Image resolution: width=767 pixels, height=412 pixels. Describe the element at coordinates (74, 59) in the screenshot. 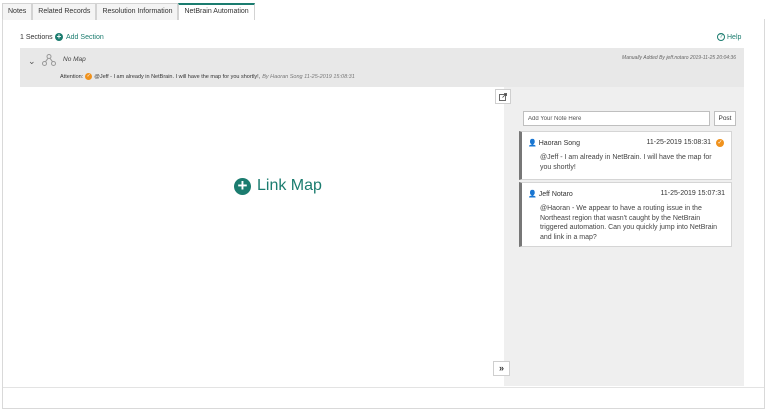

I see `section-title: No Map` at that location.